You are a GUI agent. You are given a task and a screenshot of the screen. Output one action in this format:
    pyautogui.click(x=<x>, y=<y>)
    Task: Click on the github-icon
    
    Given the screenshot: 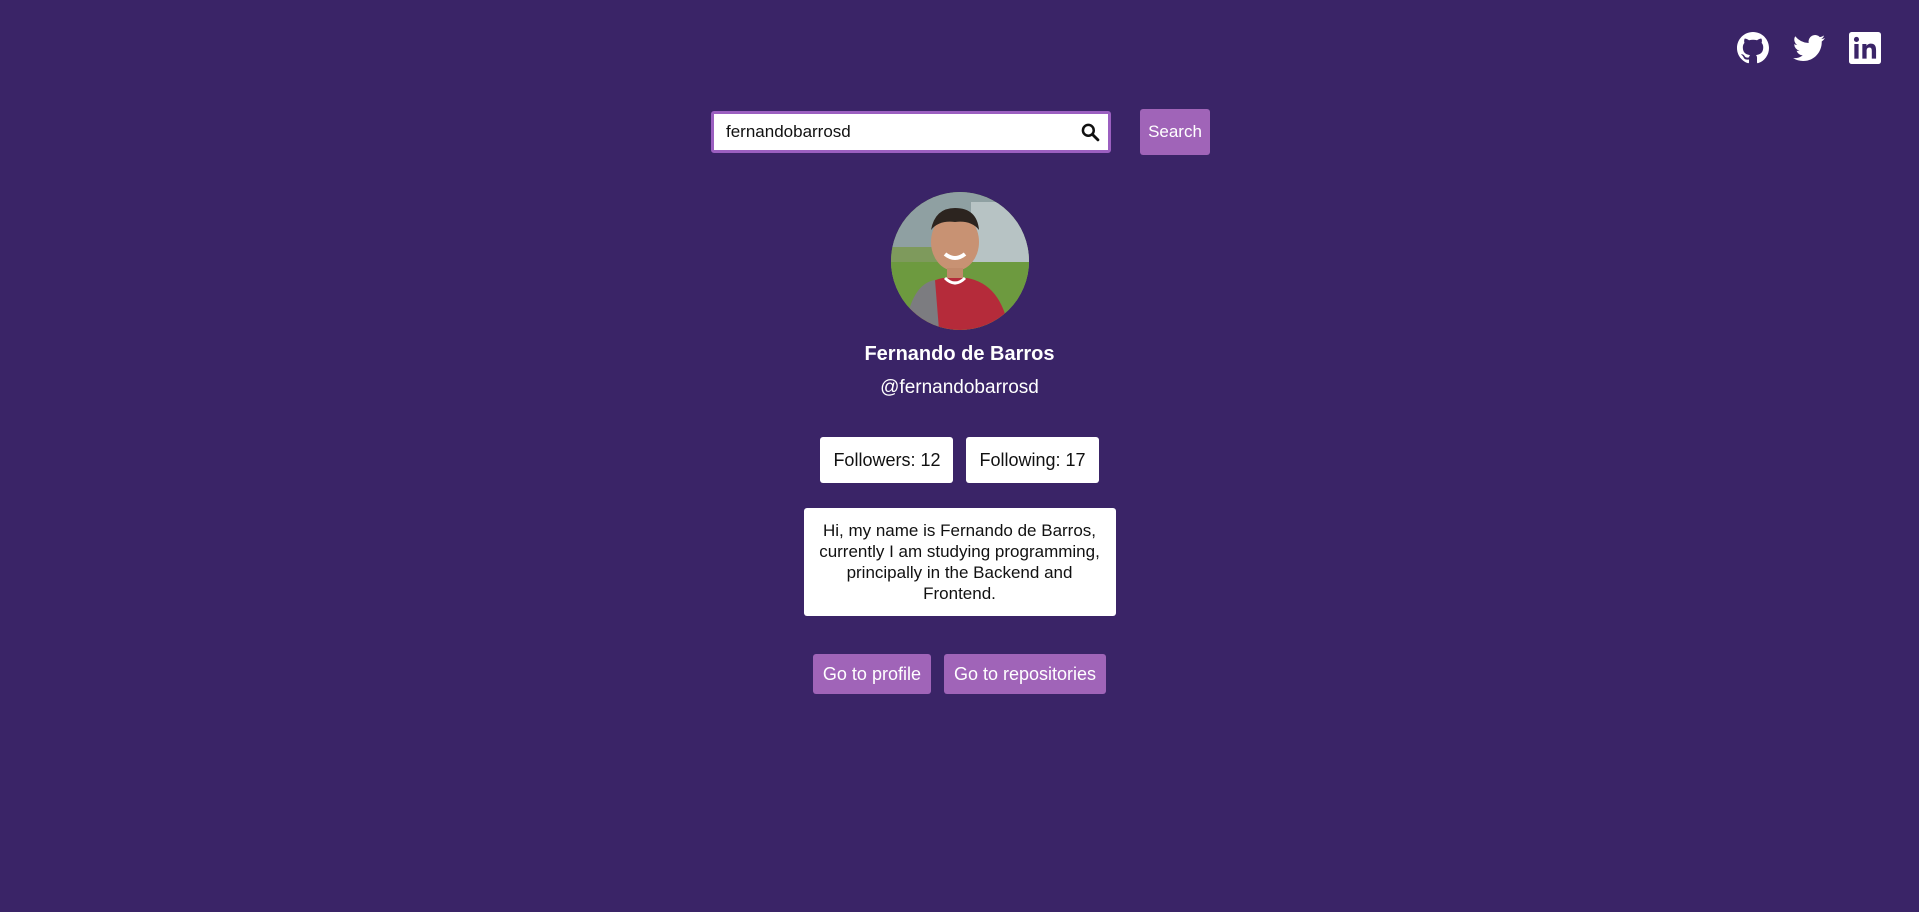 What is the action you would take?
    pyautogui.click(x=1753, y=48)
    